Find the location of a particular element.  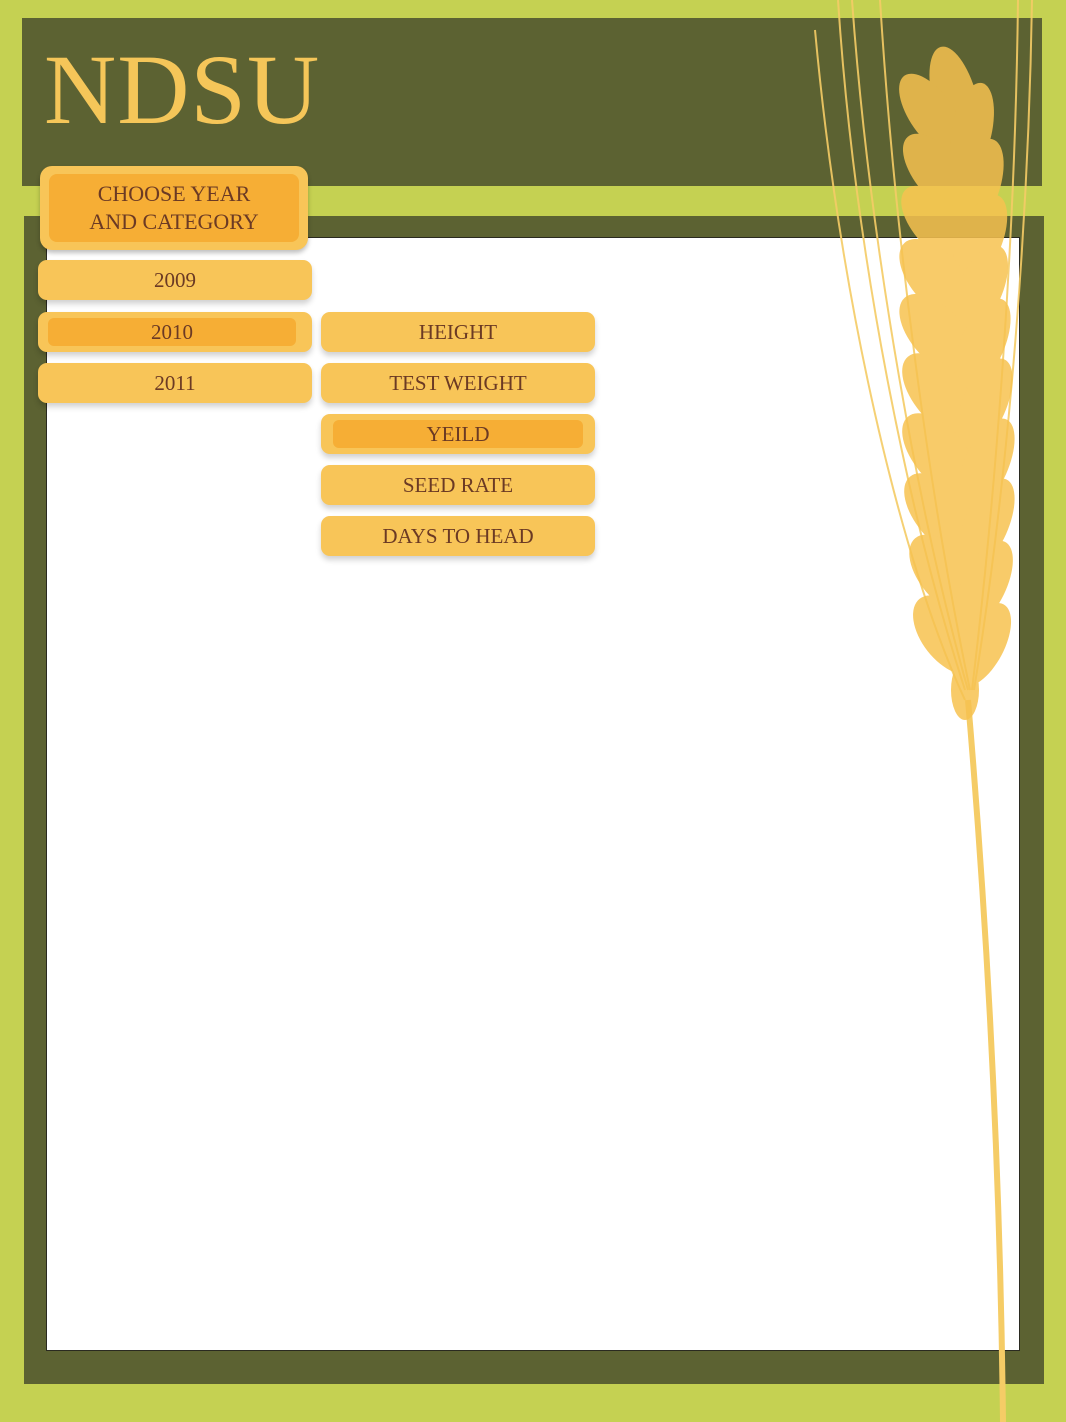

year-button-selected-highlight: 2010 is located at coordinates (172, 332).